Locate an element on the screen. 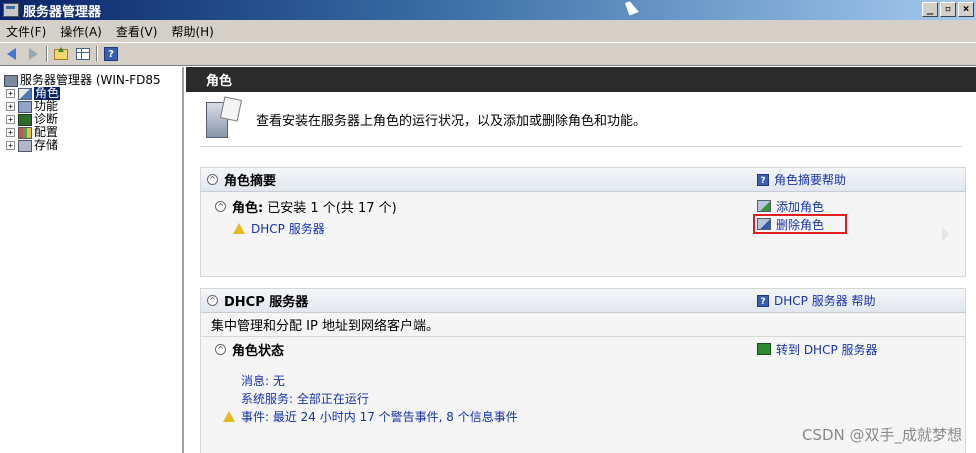  events-status: 事件: 最近 24 小时内 17 个警告事件, 8 个信息事件 is located at coordinates (379, 416).